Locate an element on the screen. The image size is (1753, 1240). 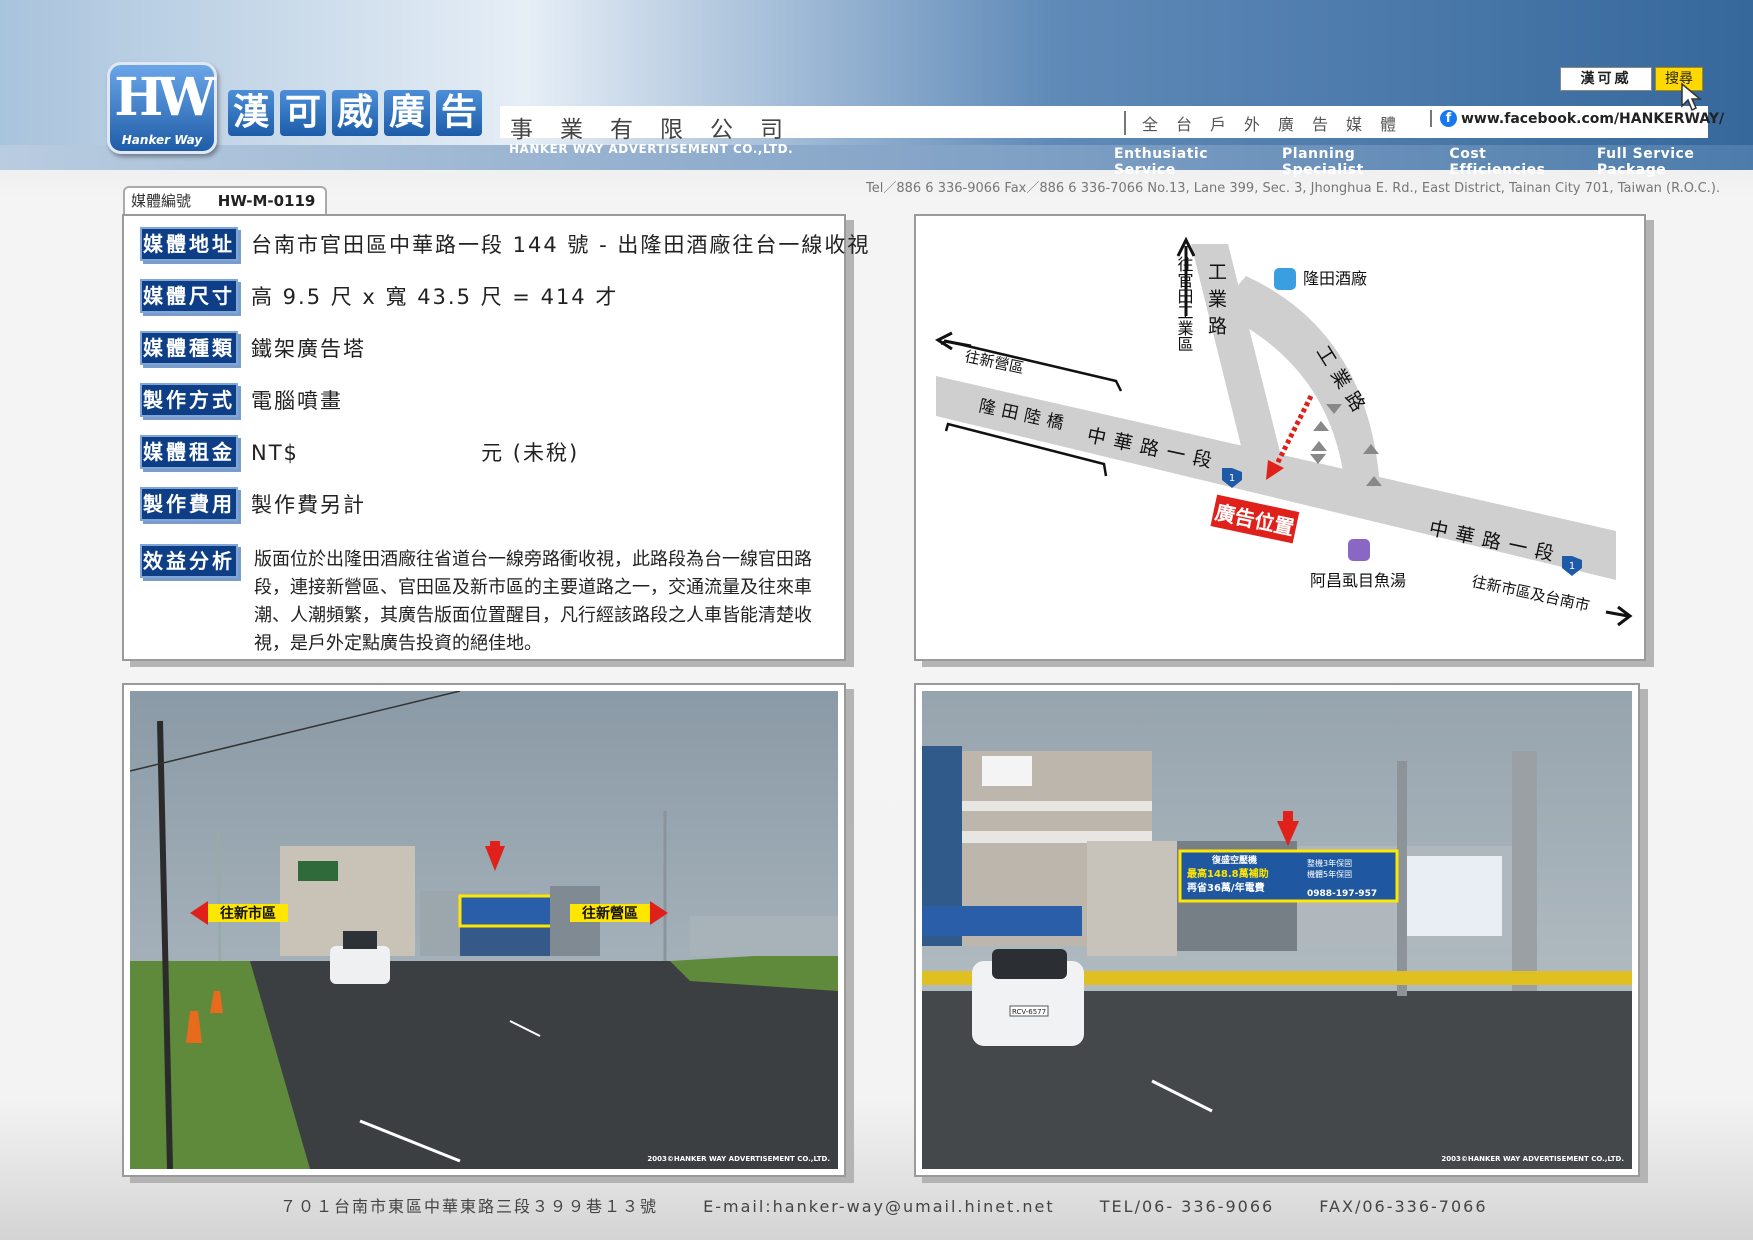
info-row-cost: 製作費用 製作費另計 is located at coordinates (253, 504).